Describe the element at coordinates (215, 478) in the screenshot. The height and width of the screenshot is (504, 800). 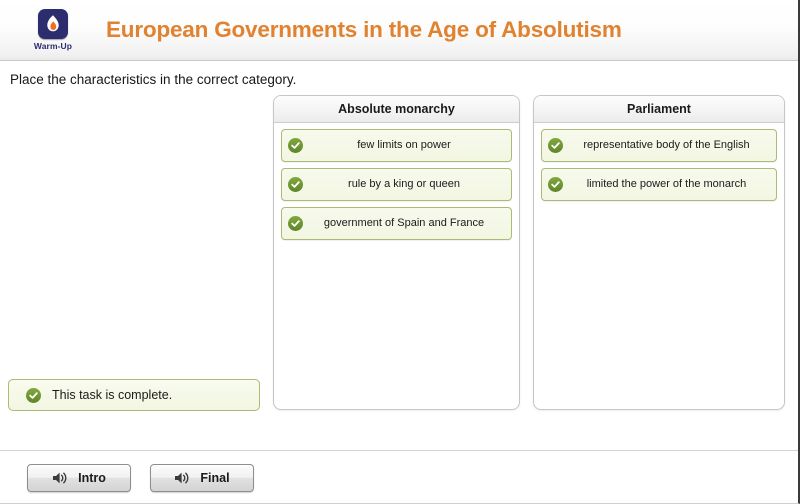
I see `button-label: Final` at that location.